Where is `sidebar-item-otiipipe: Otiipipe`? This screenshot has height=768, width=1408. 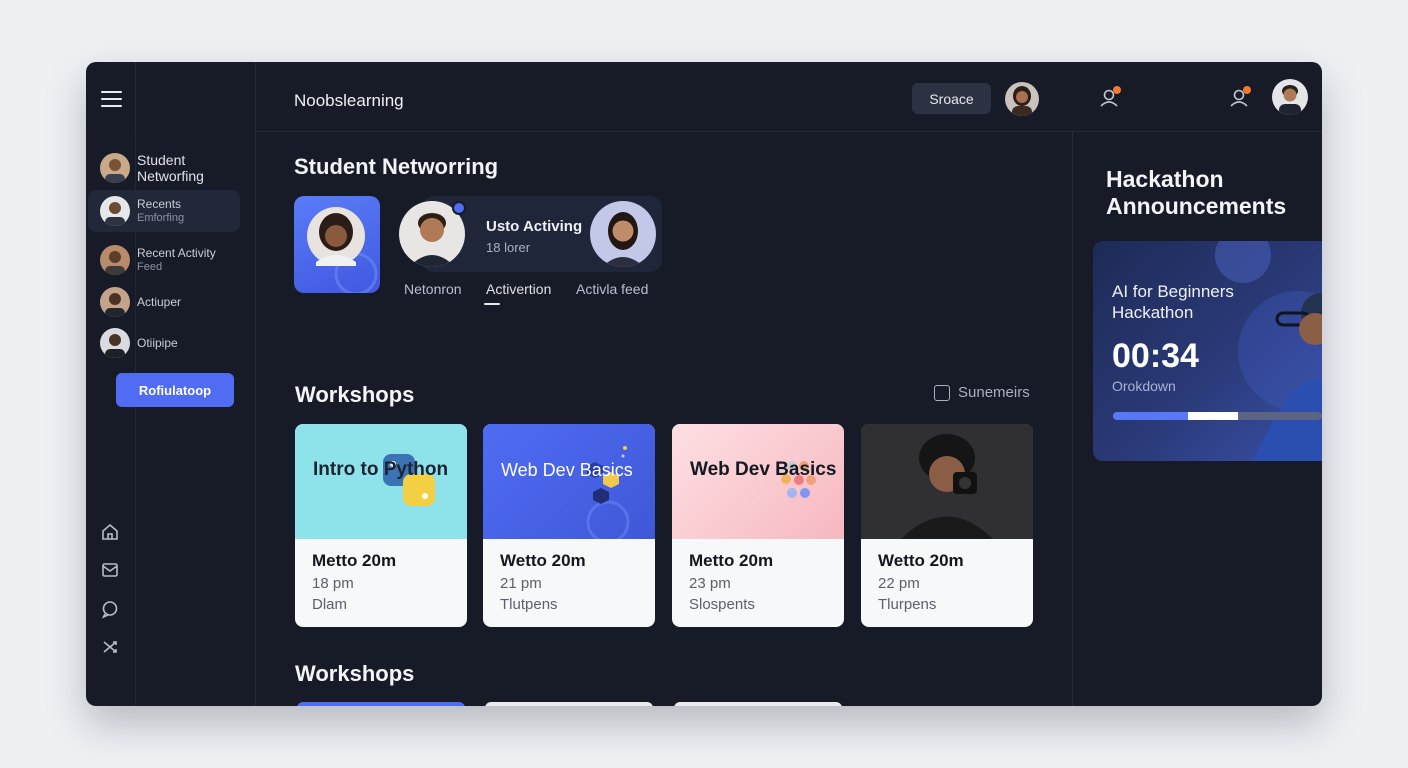
sidebar-item-otiipipe: Otiipipe is located at coordinates (164, 343).